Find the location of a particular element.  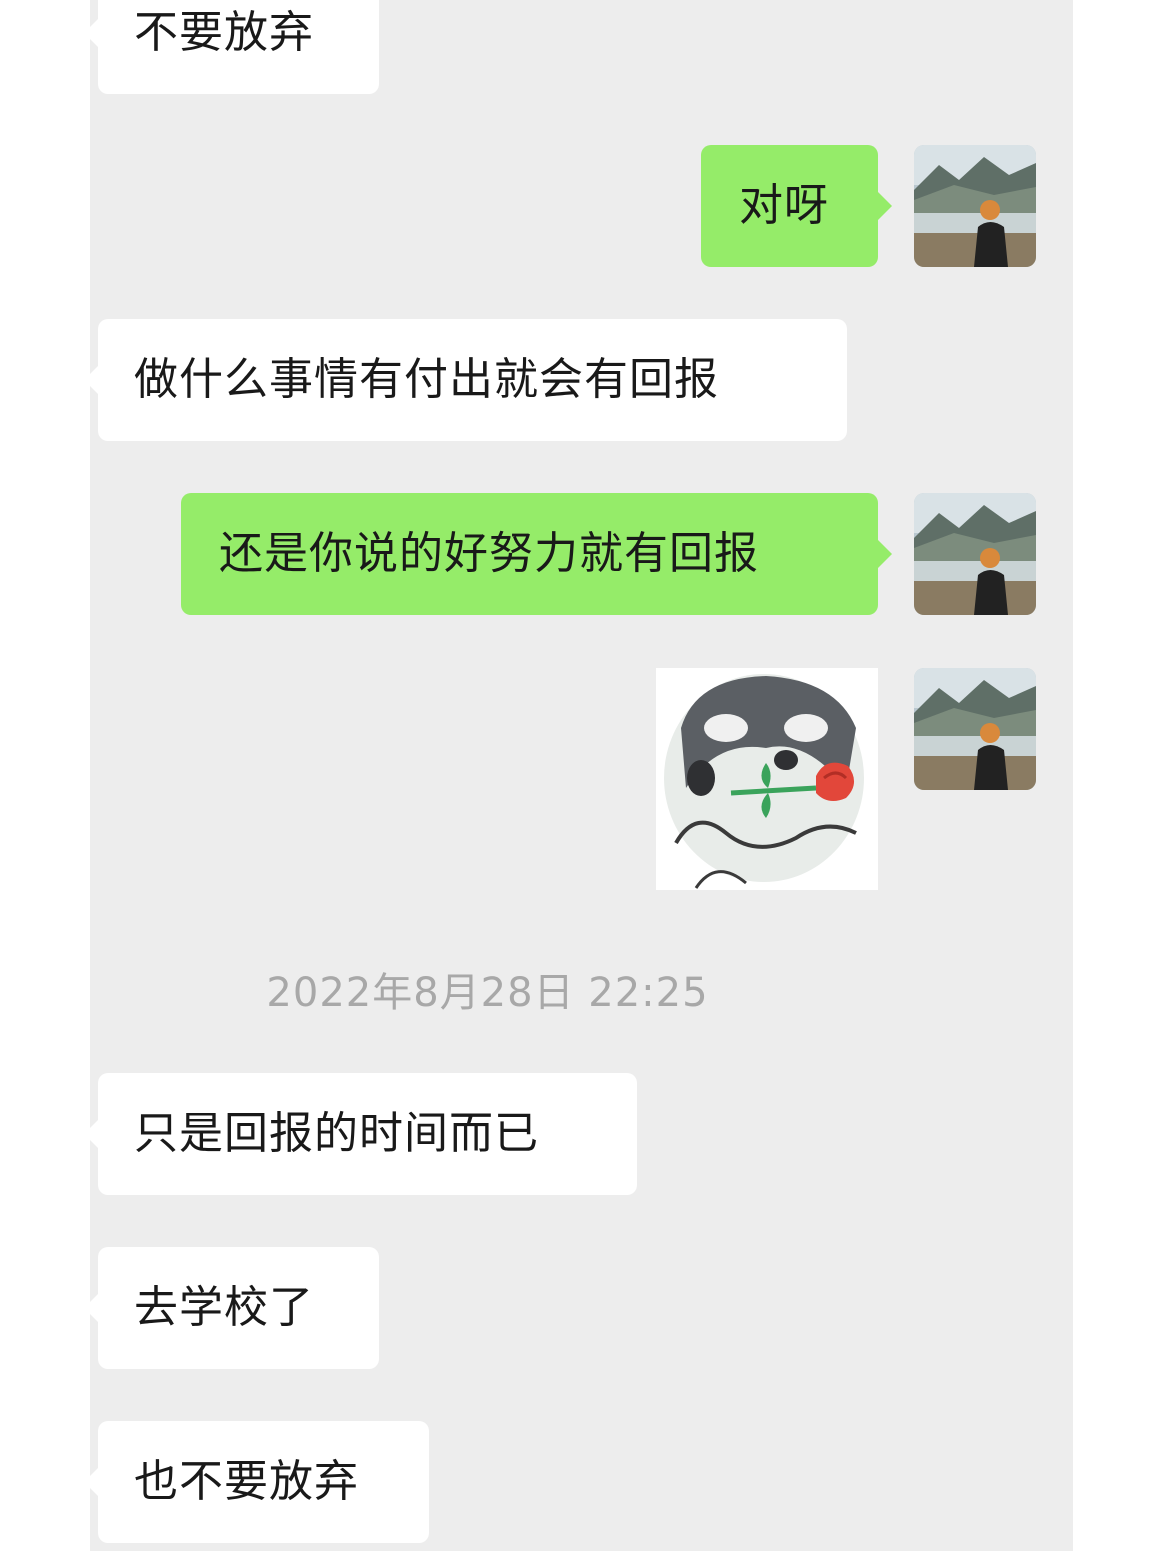

message-text: 还是你说的好努力就有回报 is located at coordinates (489, 553).